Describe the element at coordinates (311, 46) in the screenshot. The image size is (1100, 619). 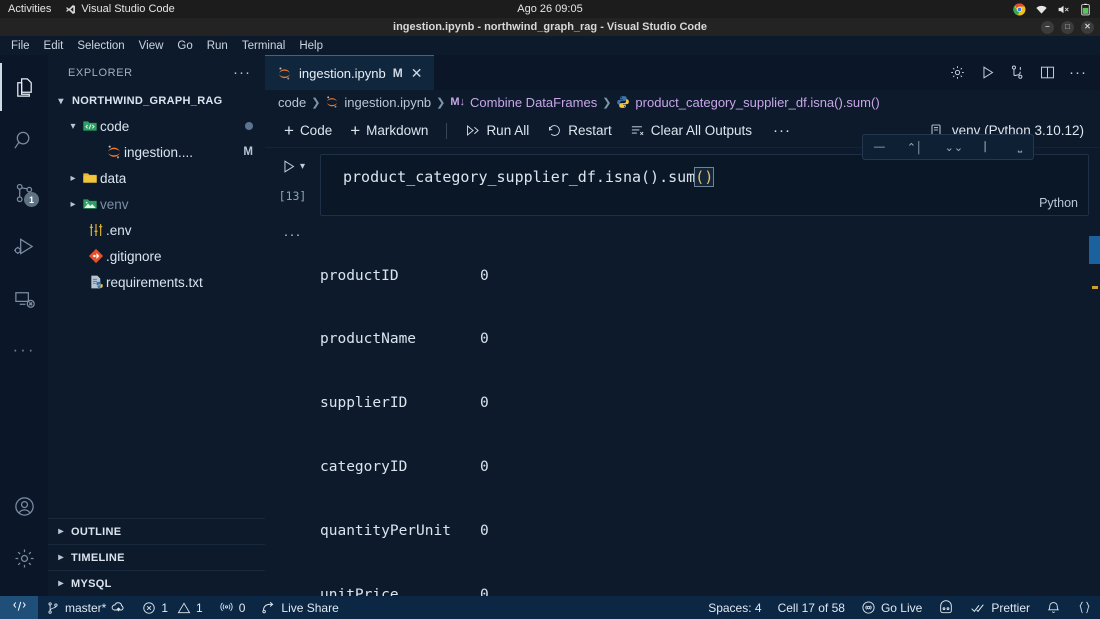
I see `menu-help: Help` at that location.